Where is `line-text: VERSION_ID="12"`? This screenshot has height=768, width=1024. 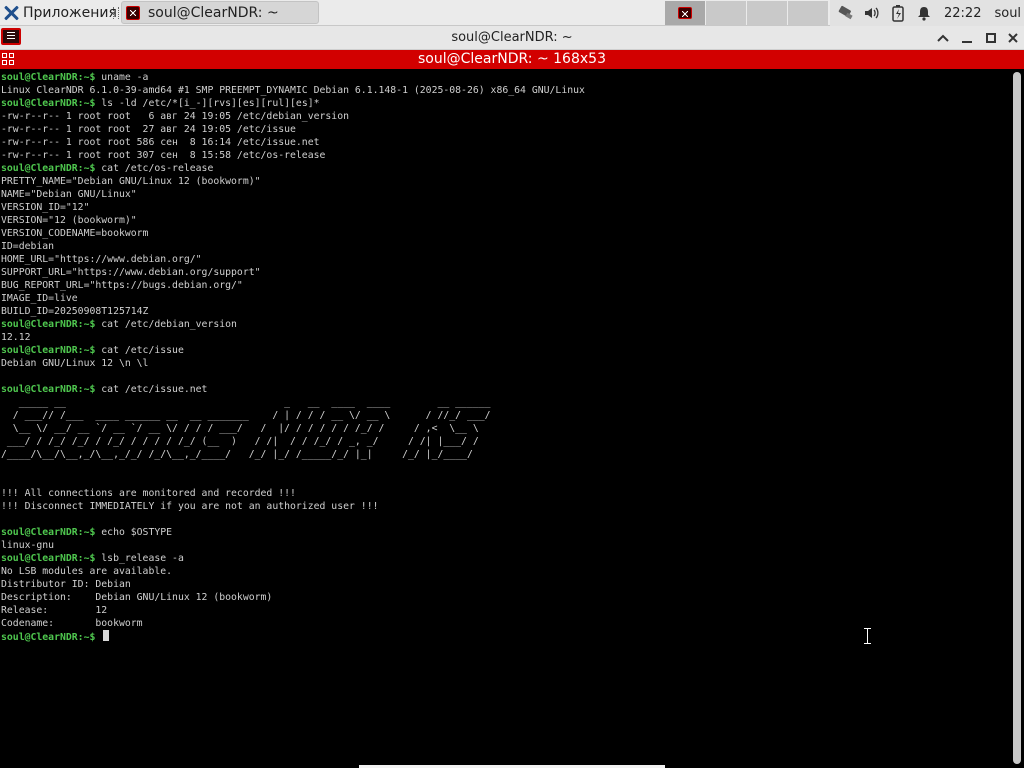
line-text: VERSION_ID="12" is located at coordinates (45, 207).